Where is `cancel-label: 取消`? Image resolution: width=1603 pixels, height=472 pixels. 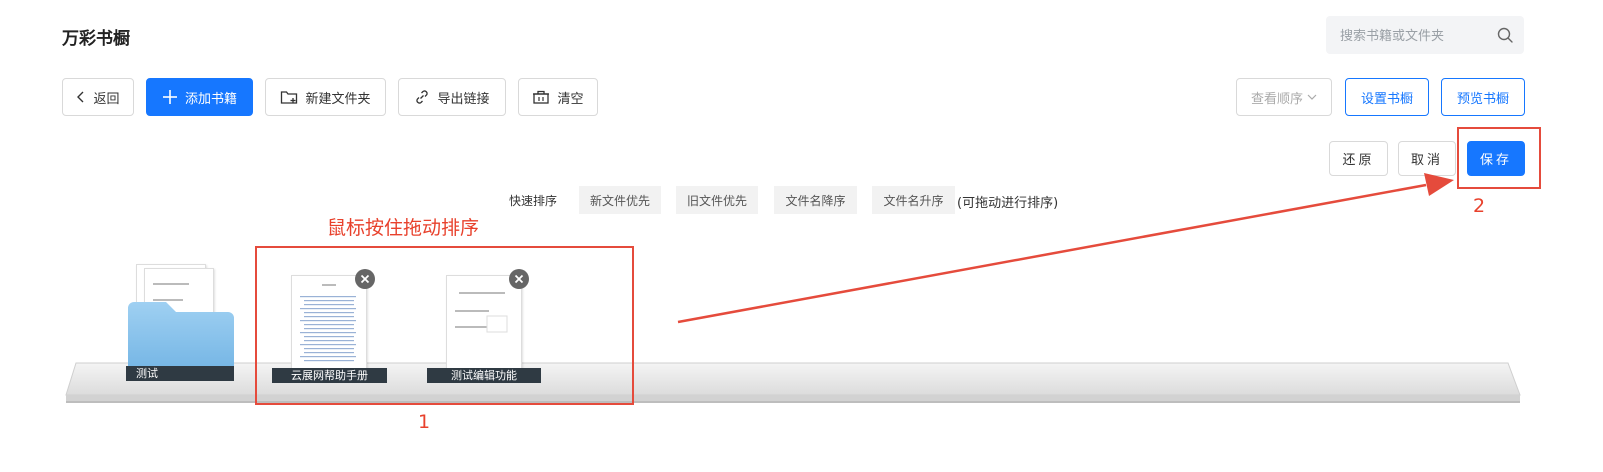 cancel-label: 取消 is located at coordinates (1426, 160).